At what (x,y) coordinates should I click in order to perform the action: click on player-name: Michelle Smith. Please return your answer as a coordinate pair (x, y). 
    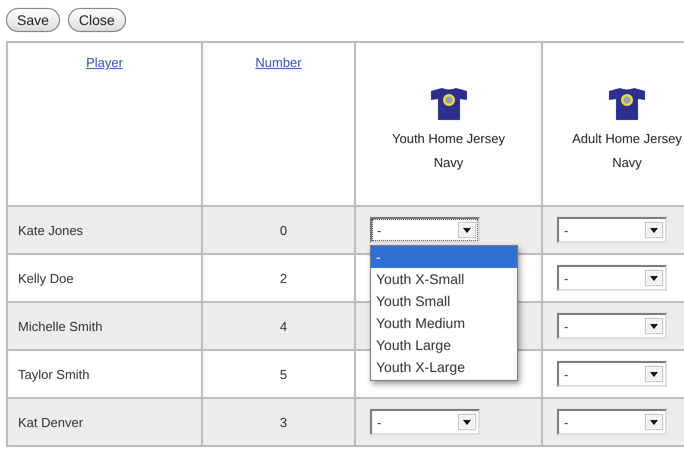
    Looking at the image, I should click on (60, 326).